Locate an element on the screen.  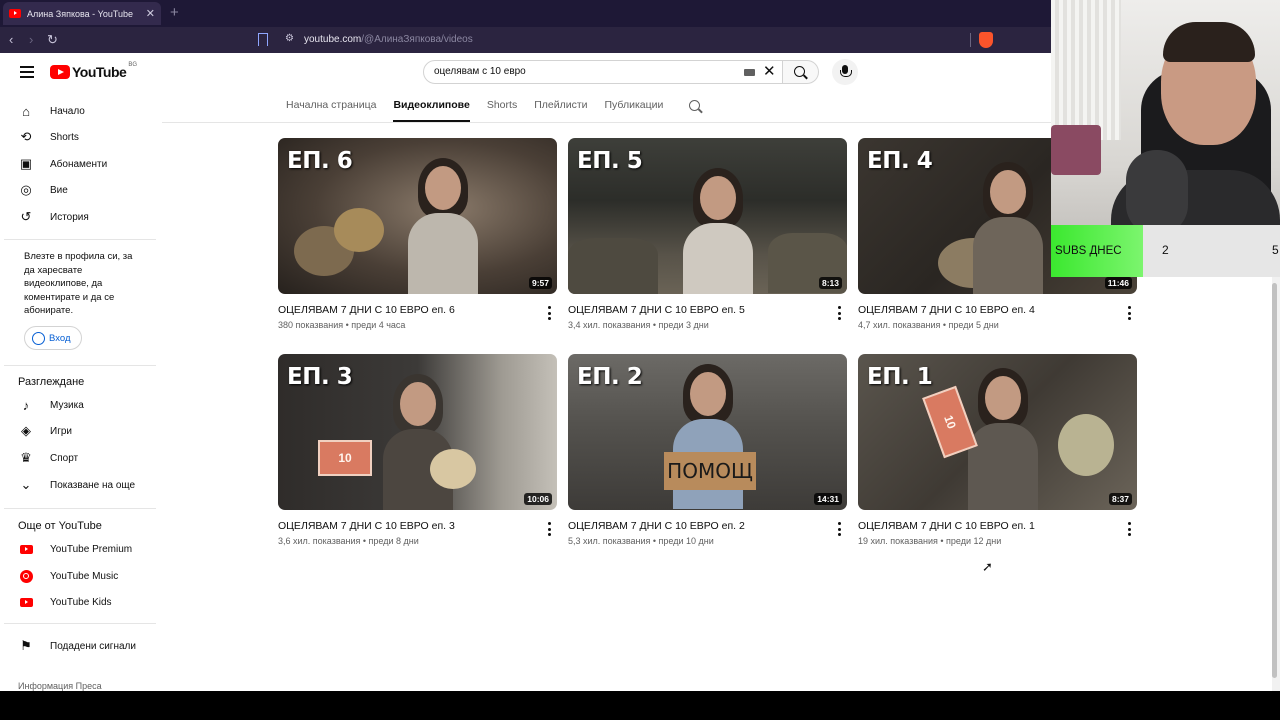
trophy-icon: ♛ is located at coordinates (26, 457).